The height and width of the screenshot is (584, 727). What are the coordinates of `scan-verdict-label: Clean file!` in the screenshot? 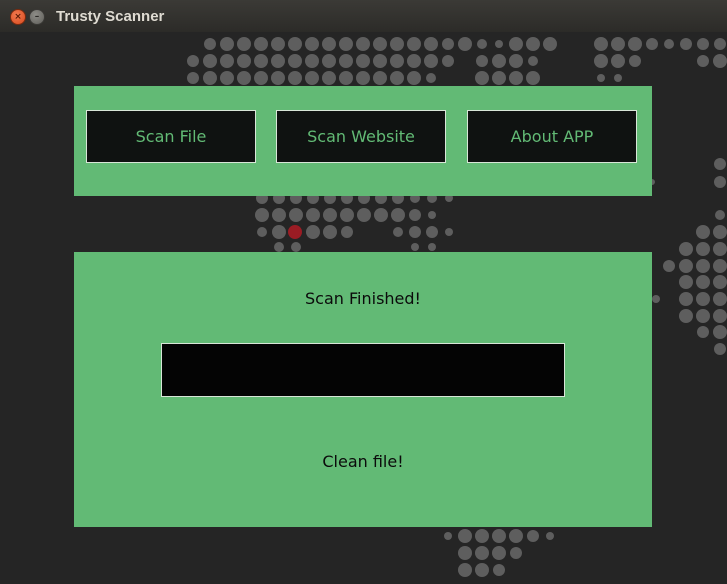 It's located at (363, 461).